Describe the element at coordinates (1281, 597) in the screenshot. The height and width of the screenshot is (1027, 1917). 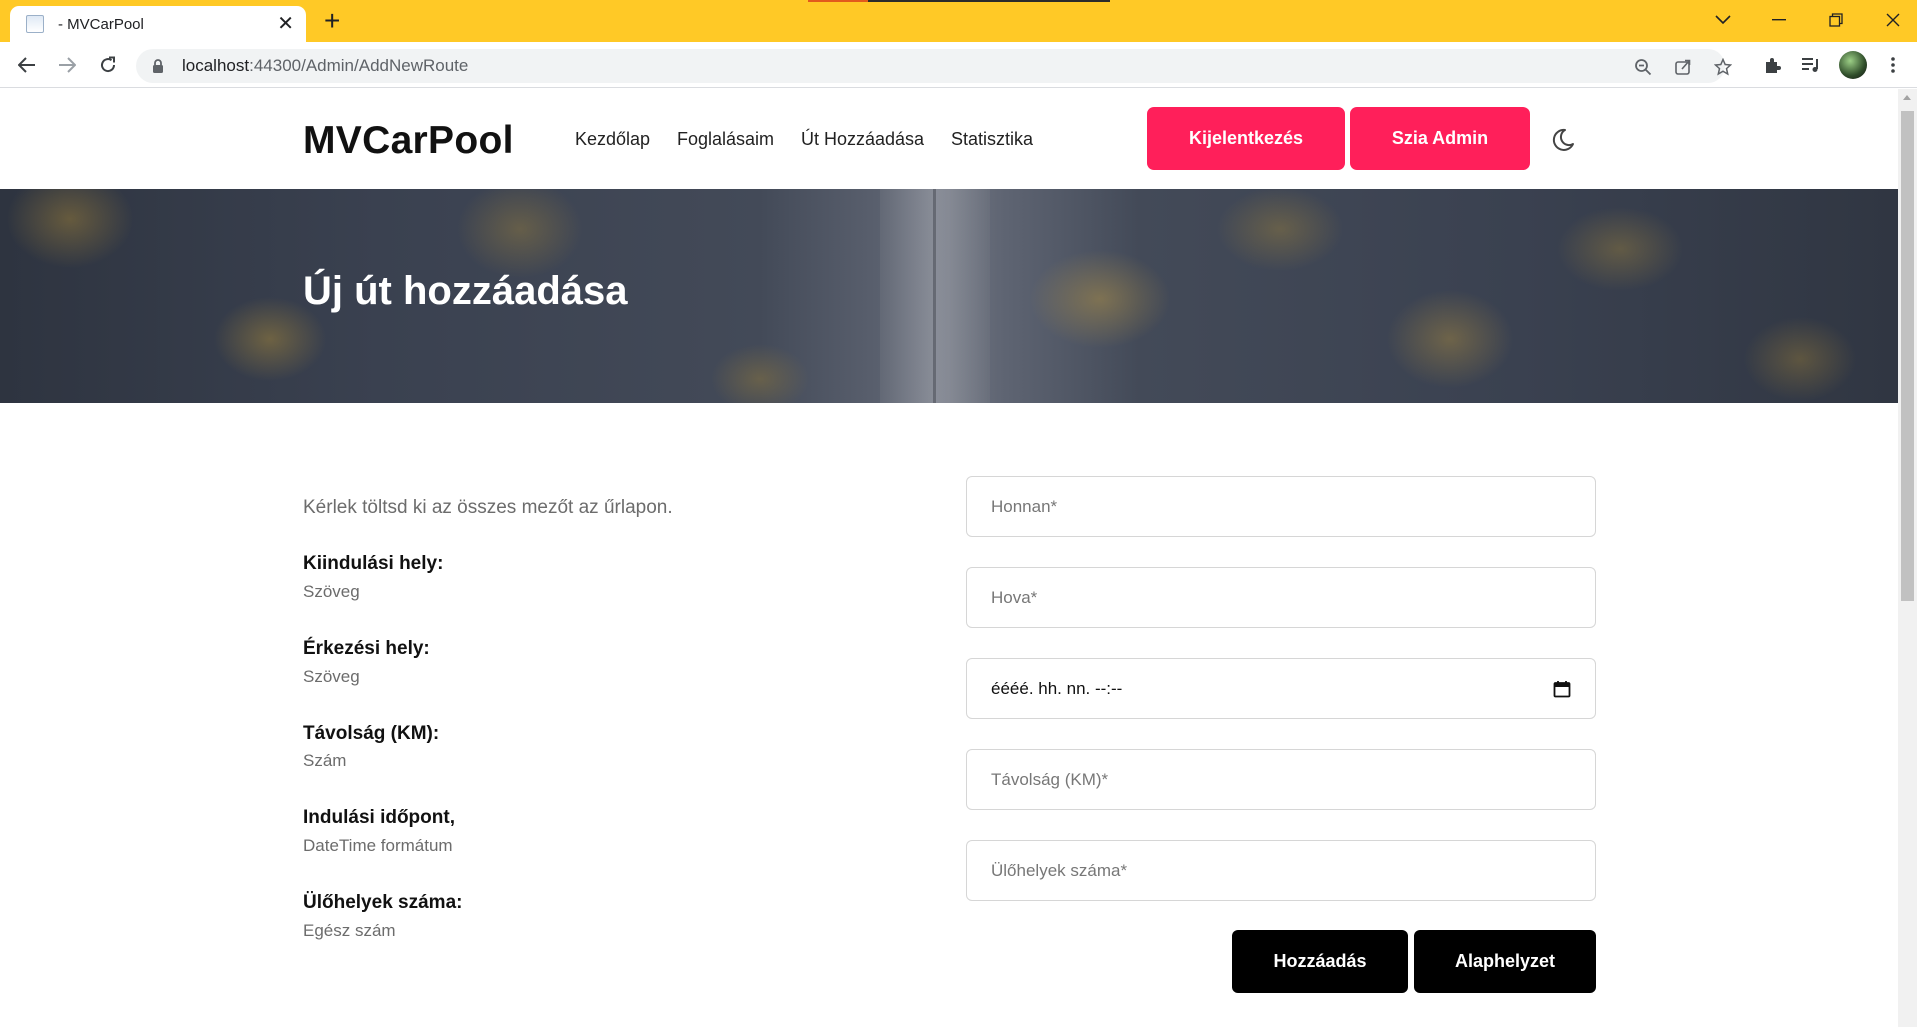
I see `to-input` at that location.